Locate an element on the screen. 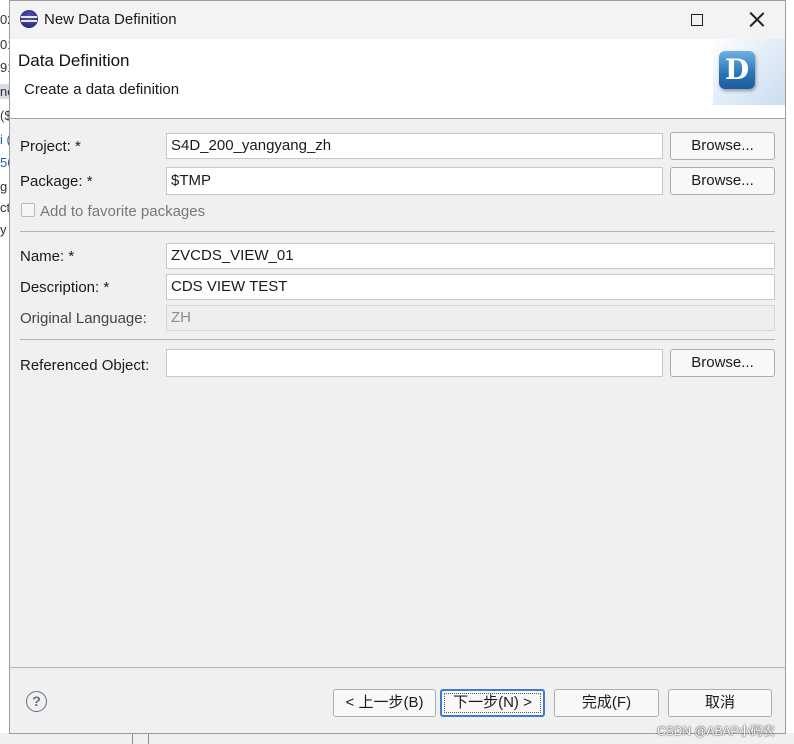 The height and width of the screenshot is (744, 794). project-label: Project: * is located at coordinates (50, 146).